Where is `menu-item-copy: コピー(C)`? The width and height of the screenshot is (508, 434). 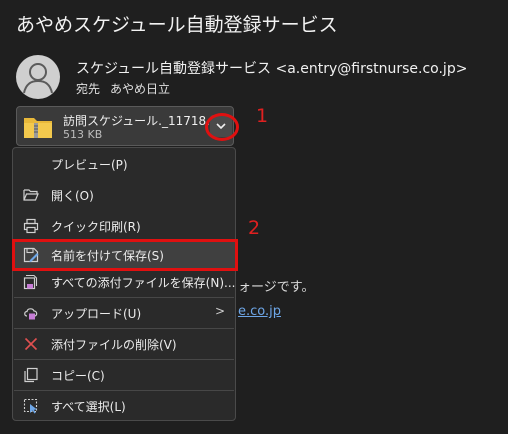 menu-item-copy: コピー(C) is located at coordinates (124, 375).